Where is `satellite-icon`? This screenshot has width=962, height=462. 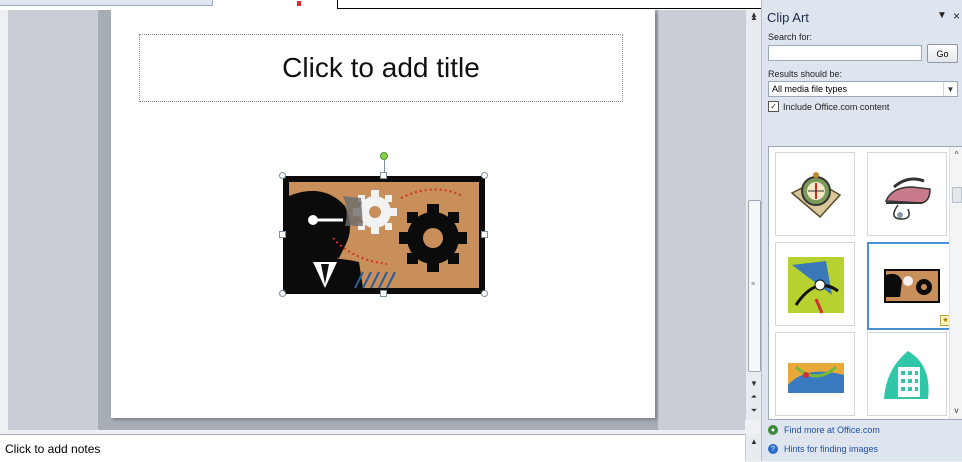 satellite-icon is located at coordinates (816, 285).